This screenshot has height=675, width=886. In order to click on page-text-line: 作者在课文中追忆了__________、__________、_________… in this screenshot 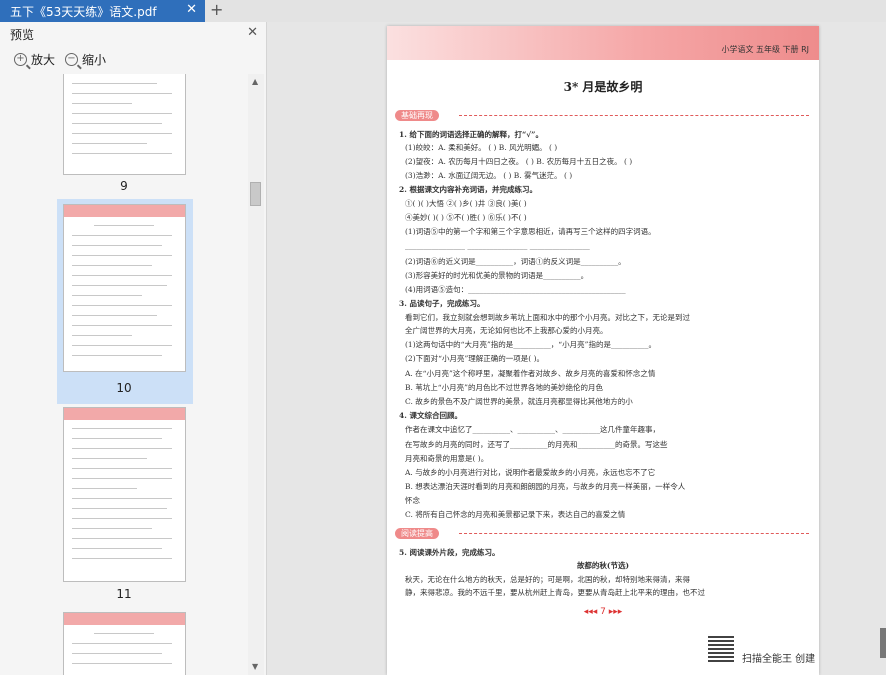, I will do `click(532, 429)`.